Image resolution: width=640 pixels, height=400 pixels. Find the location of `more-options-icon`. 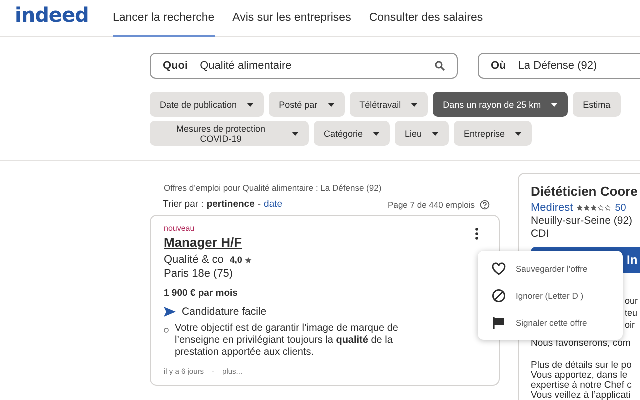

more-options-icon is located at coordinates (477, 234).